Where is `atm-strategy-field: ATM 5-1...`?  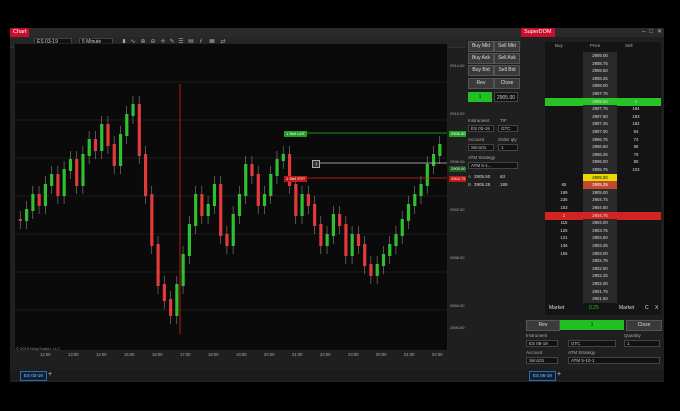
atm-strategy-field: ATM 5-1... is located at coordinates (493, 165).